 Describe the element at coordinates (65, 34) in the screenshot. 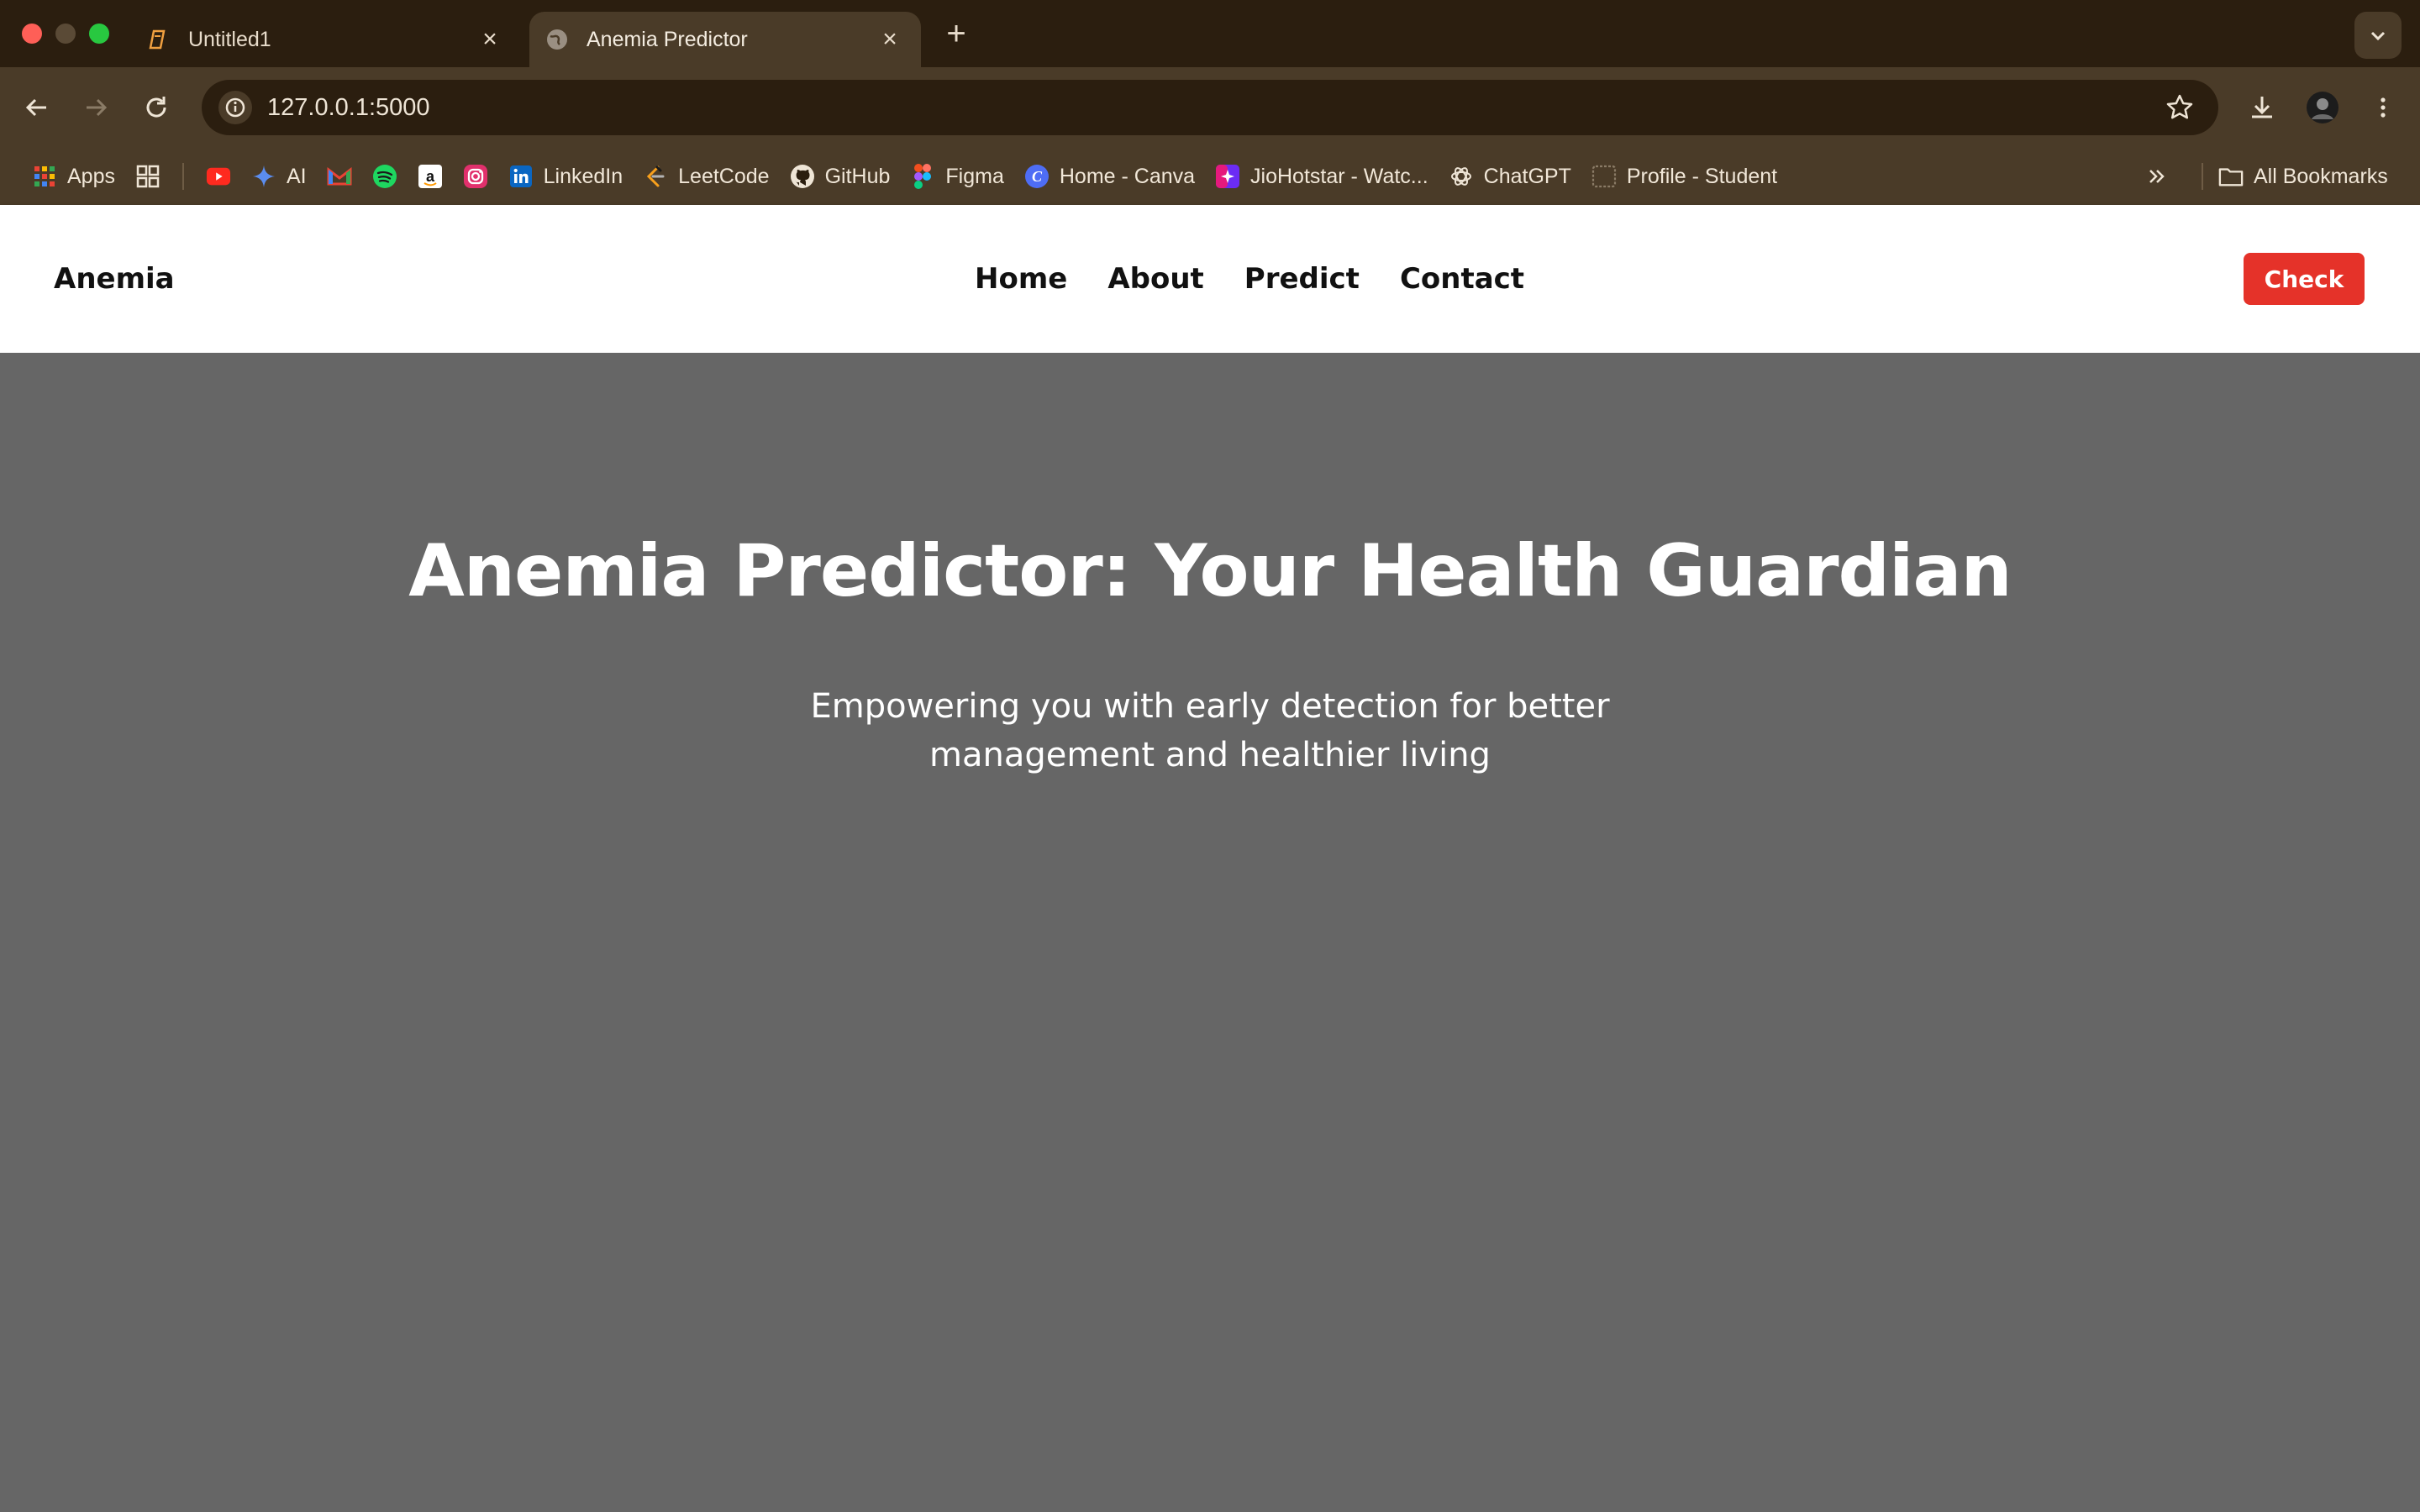

I see `minimize-window-button` at that location.